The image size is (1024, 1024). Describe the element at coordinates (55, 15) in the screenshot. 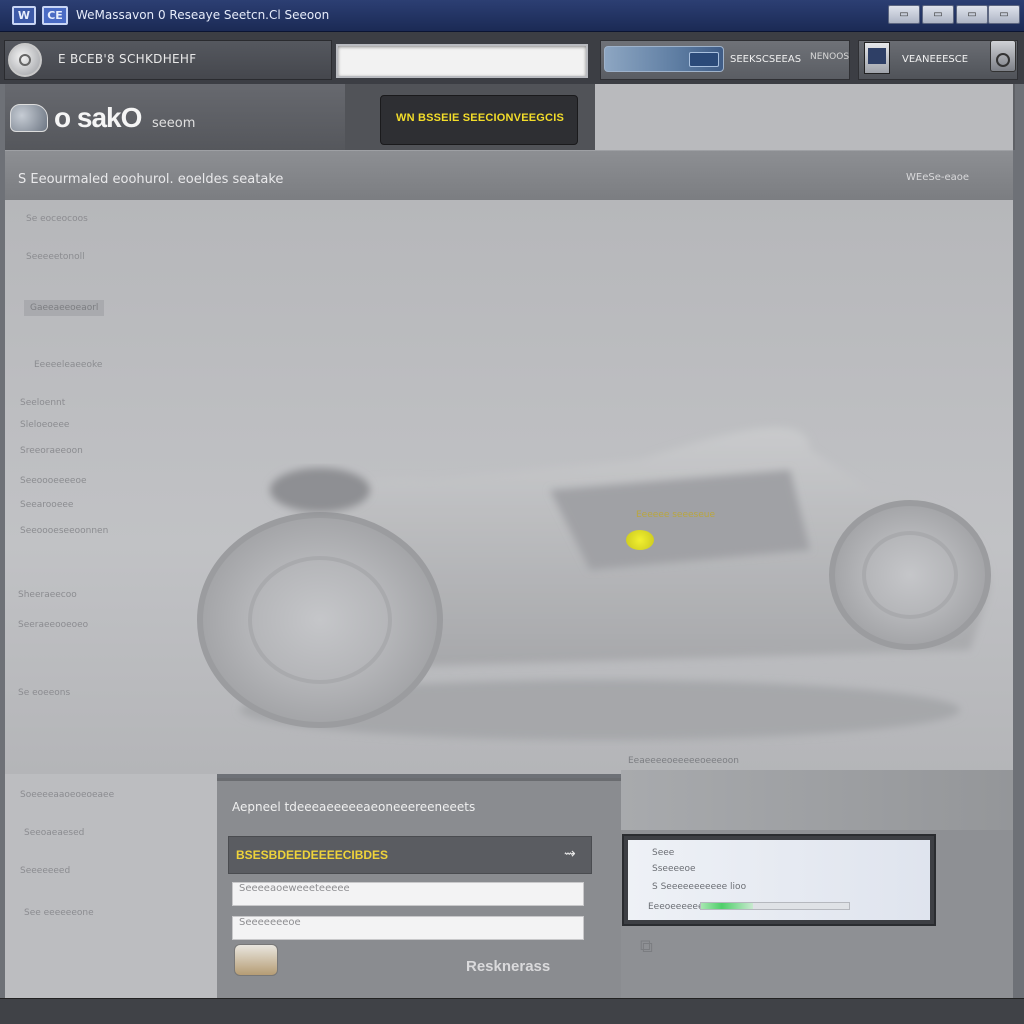

I see `app-secondary-icon: CE` at that location.